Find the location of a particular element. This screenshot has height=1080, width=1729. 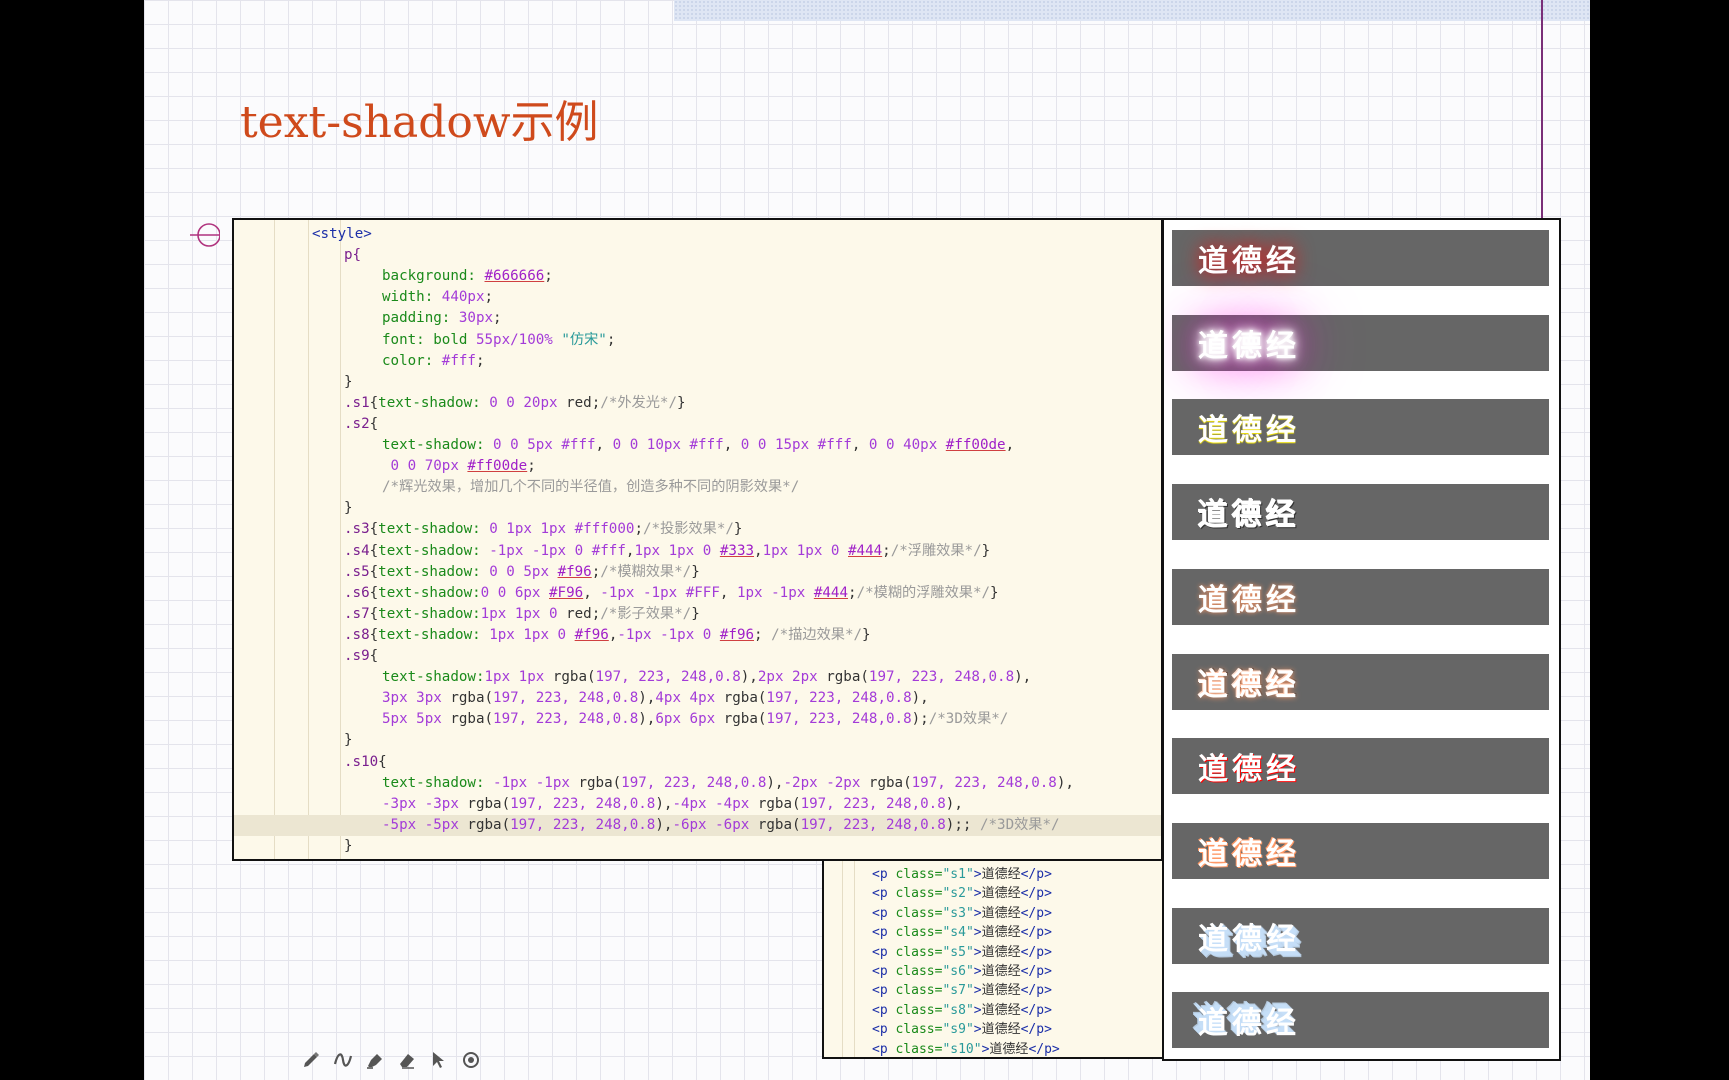

code-token: s7 is located at coordinates (958, 991).